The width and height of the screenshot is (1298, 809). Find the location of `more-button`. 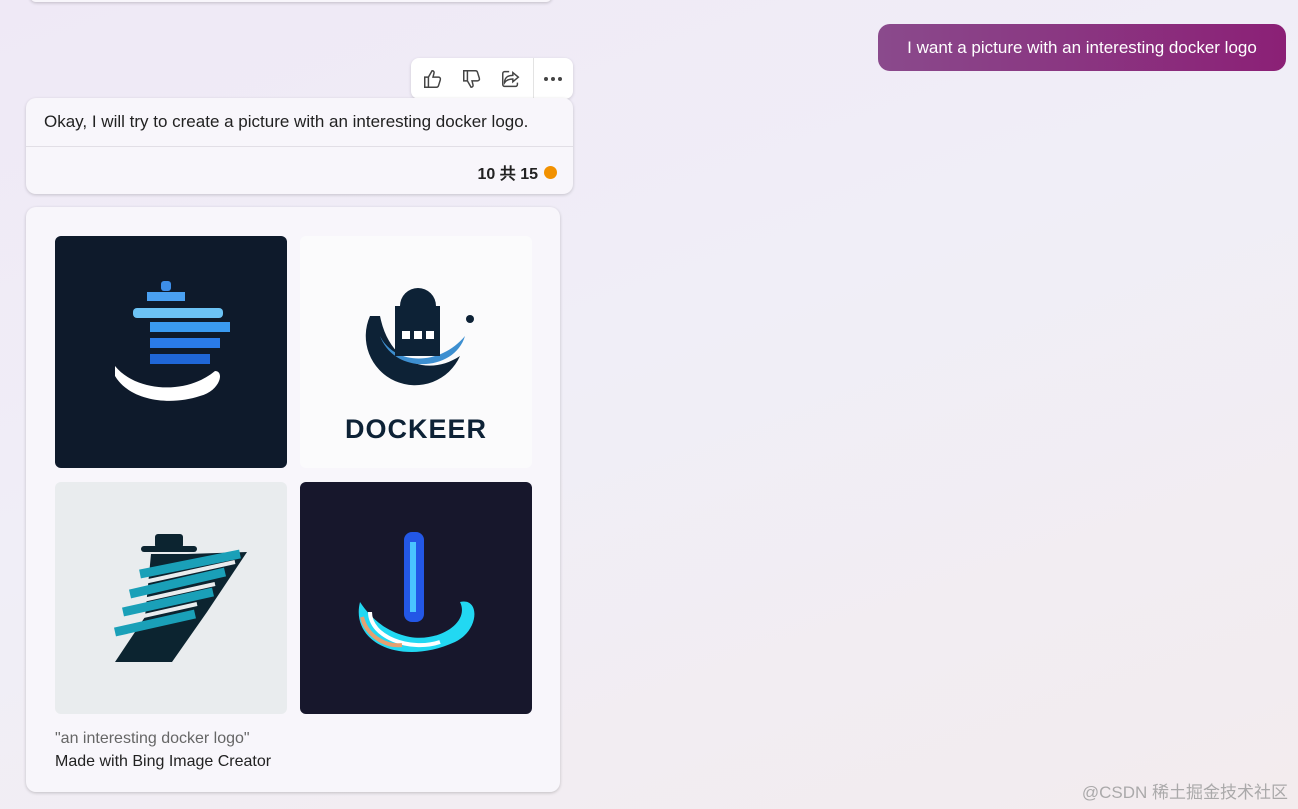

more-button is located at coordinates (553, 78).